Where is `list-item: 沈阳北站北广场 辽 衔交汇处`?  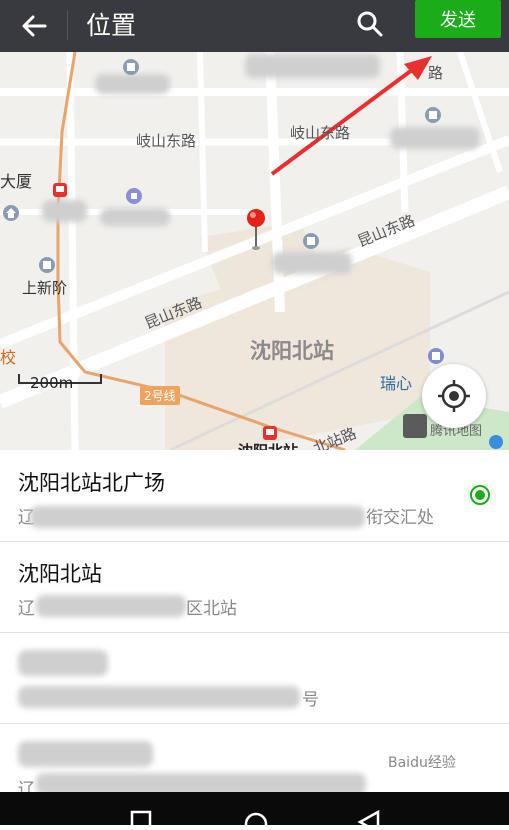 list-item: 沈阳北站北广场 辽 衔交汇处 is located at coordinates (254, 496).